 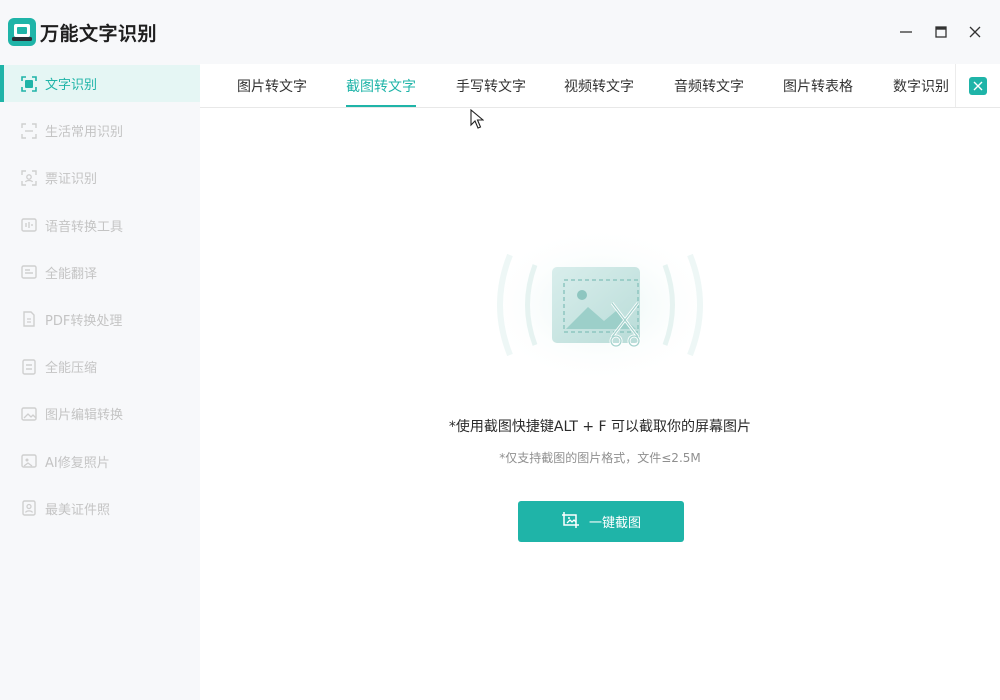 What do you see at coordinates (29, 84) in the screenshot?
I see `text-scan-icon` at bounding box center [29, 84].